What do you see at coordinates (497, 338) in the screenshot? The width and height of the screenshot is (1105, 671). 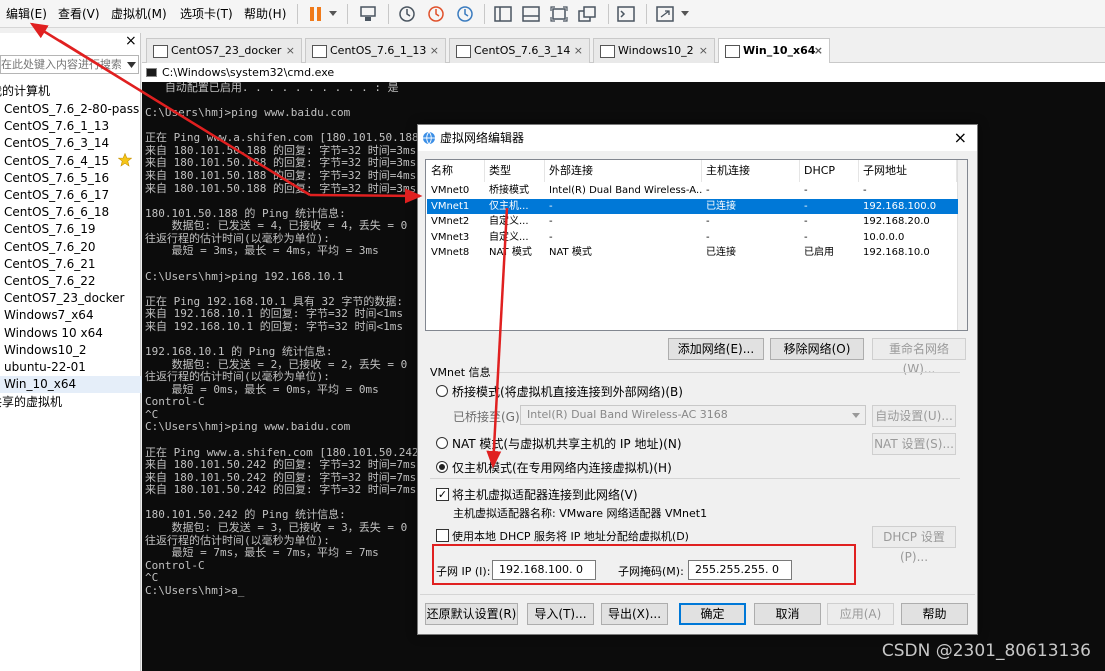 I see `arrow-to-host-only` at bounding box center [497, 338].